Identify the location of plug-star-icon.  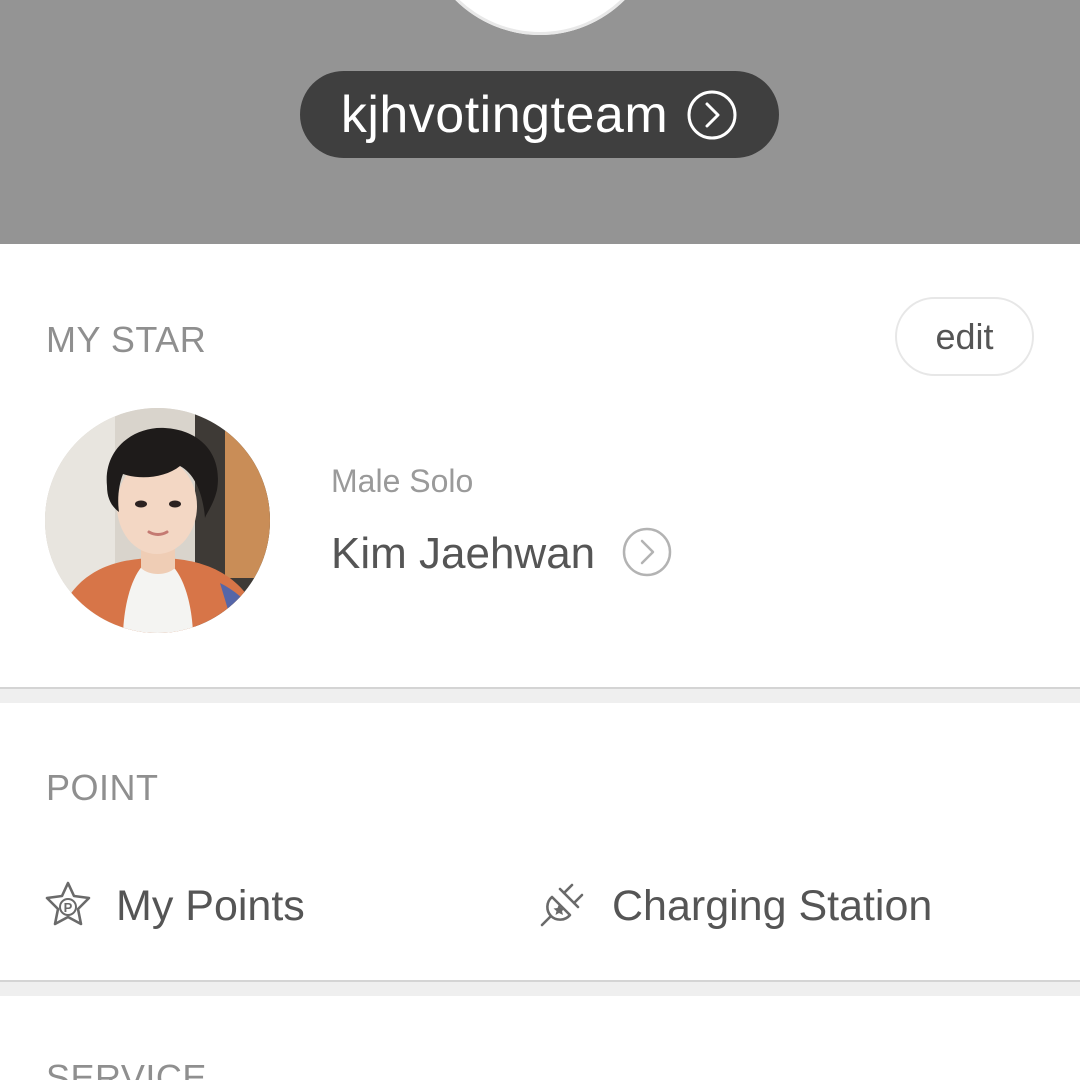
(563, 906).